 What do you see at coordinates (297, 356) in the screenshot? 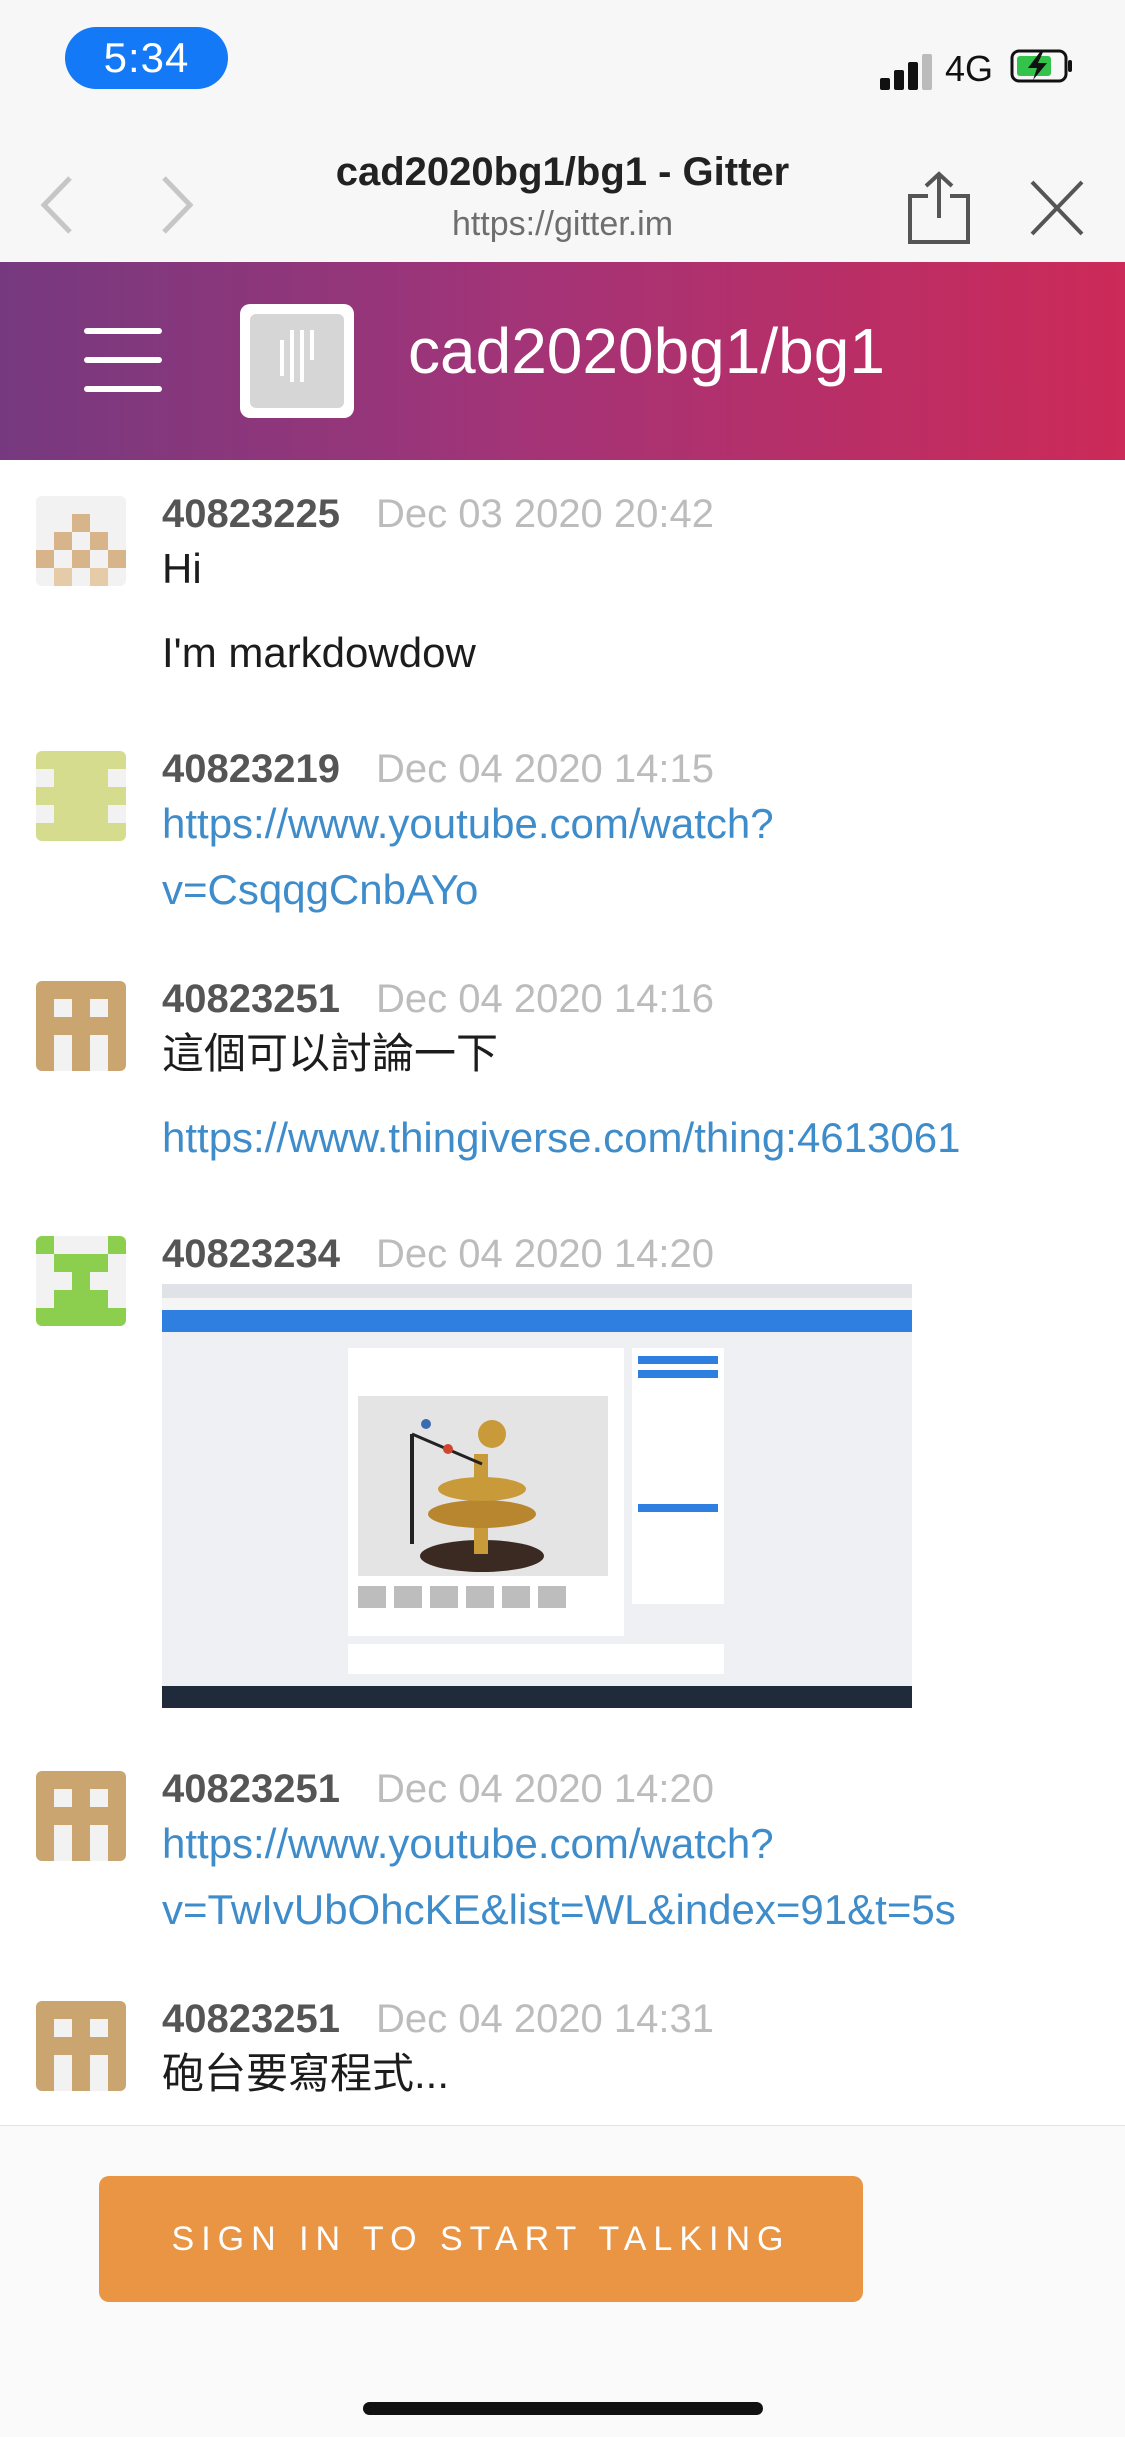
I see `gitter-logo-icon` at bounding box center [297, 356].